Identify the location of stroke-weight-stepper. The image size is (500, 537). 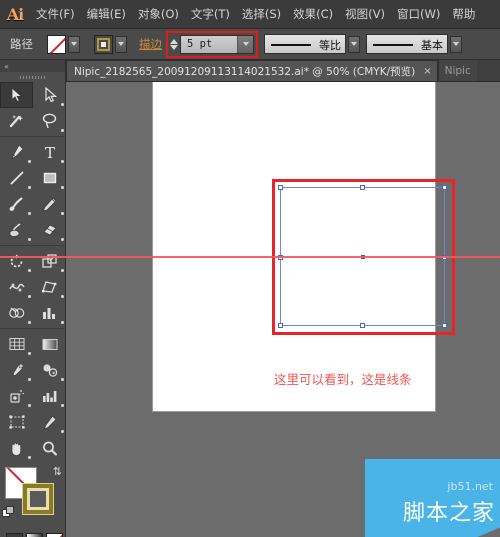
(174, 44).